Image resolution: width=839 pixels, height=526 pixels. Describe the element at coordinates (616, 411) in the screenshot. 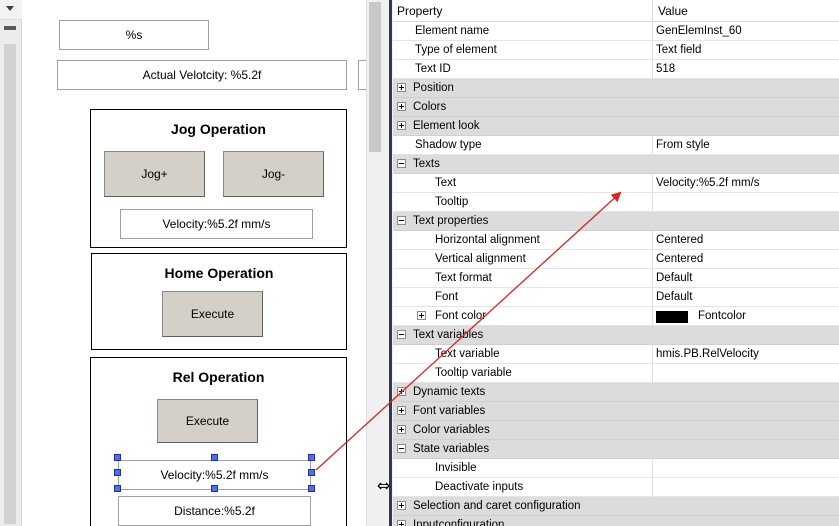

I see `property-category-row: Font variables` at that location.